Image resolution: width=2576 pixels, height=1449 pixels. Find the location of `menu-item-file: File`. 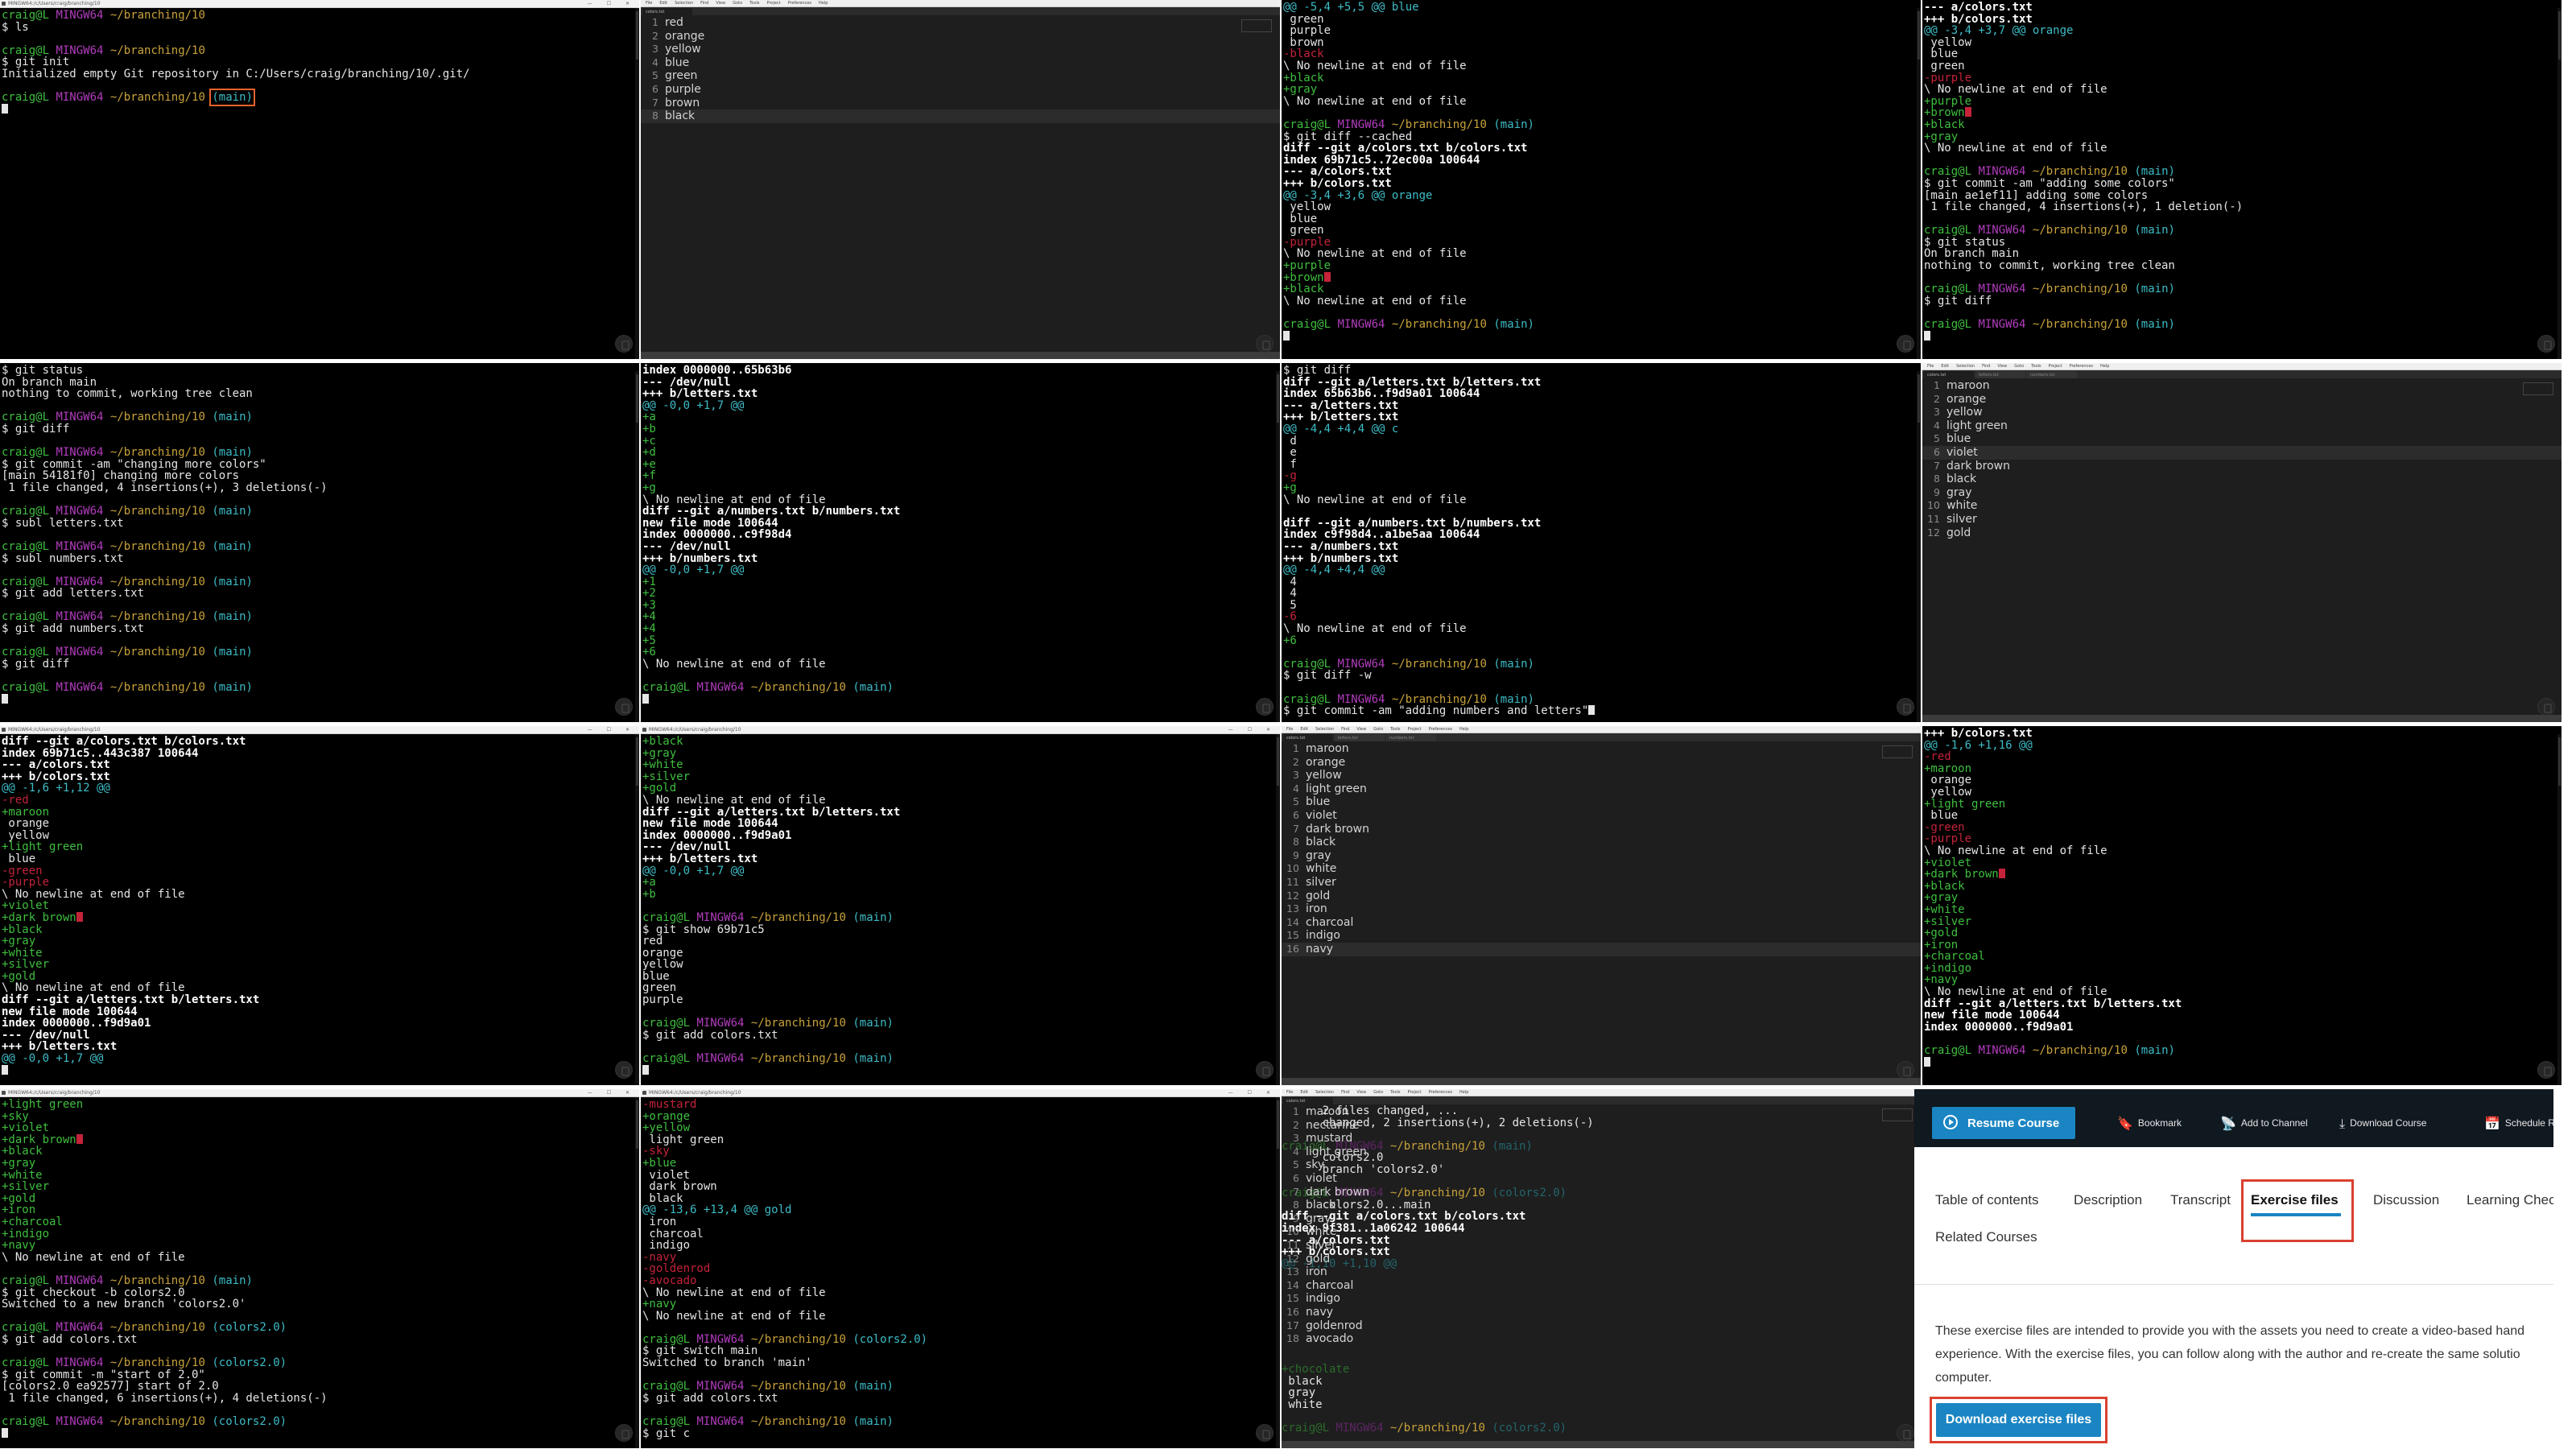

menu-item-file: File is located at coordinates (1289, 1092).